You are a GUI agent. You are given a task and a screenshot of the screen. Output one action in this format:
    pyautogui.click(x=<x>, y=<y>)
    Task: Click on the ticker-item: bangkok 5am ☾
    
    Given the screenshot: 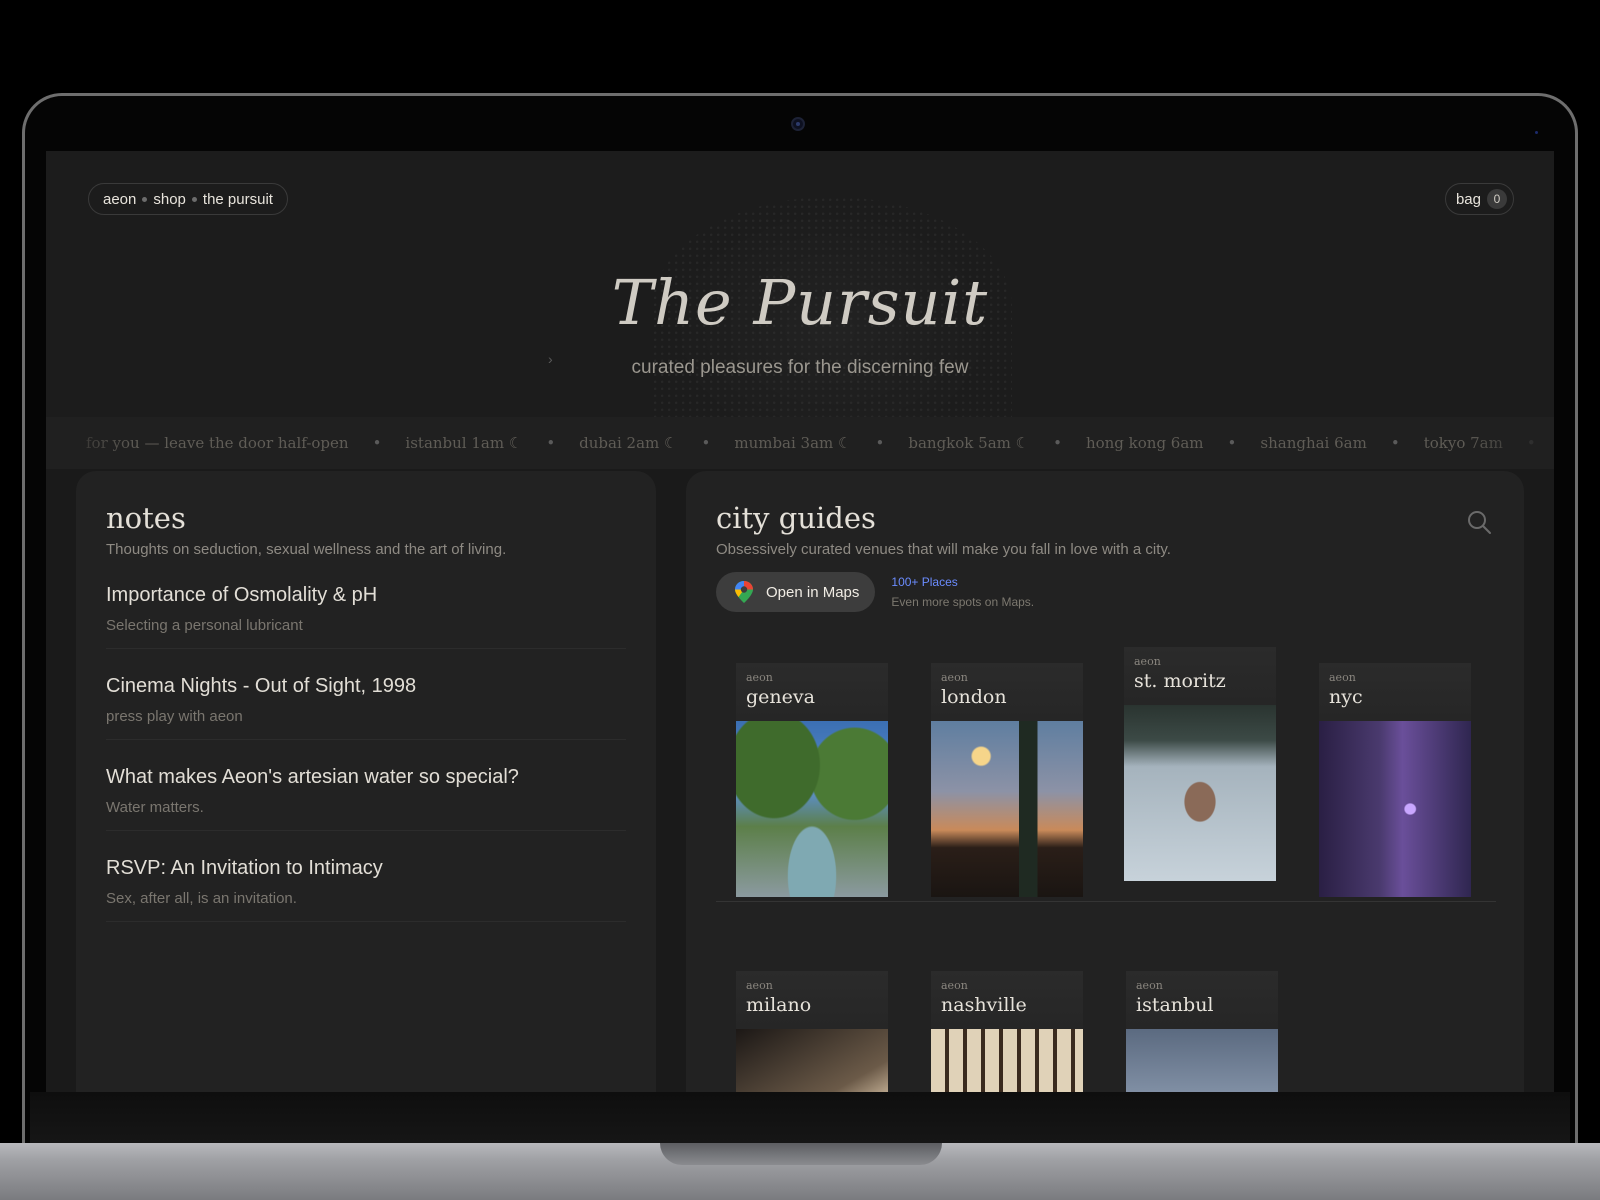 What is the action you would take?
    pyautogui.click(x=969, y=443)
    